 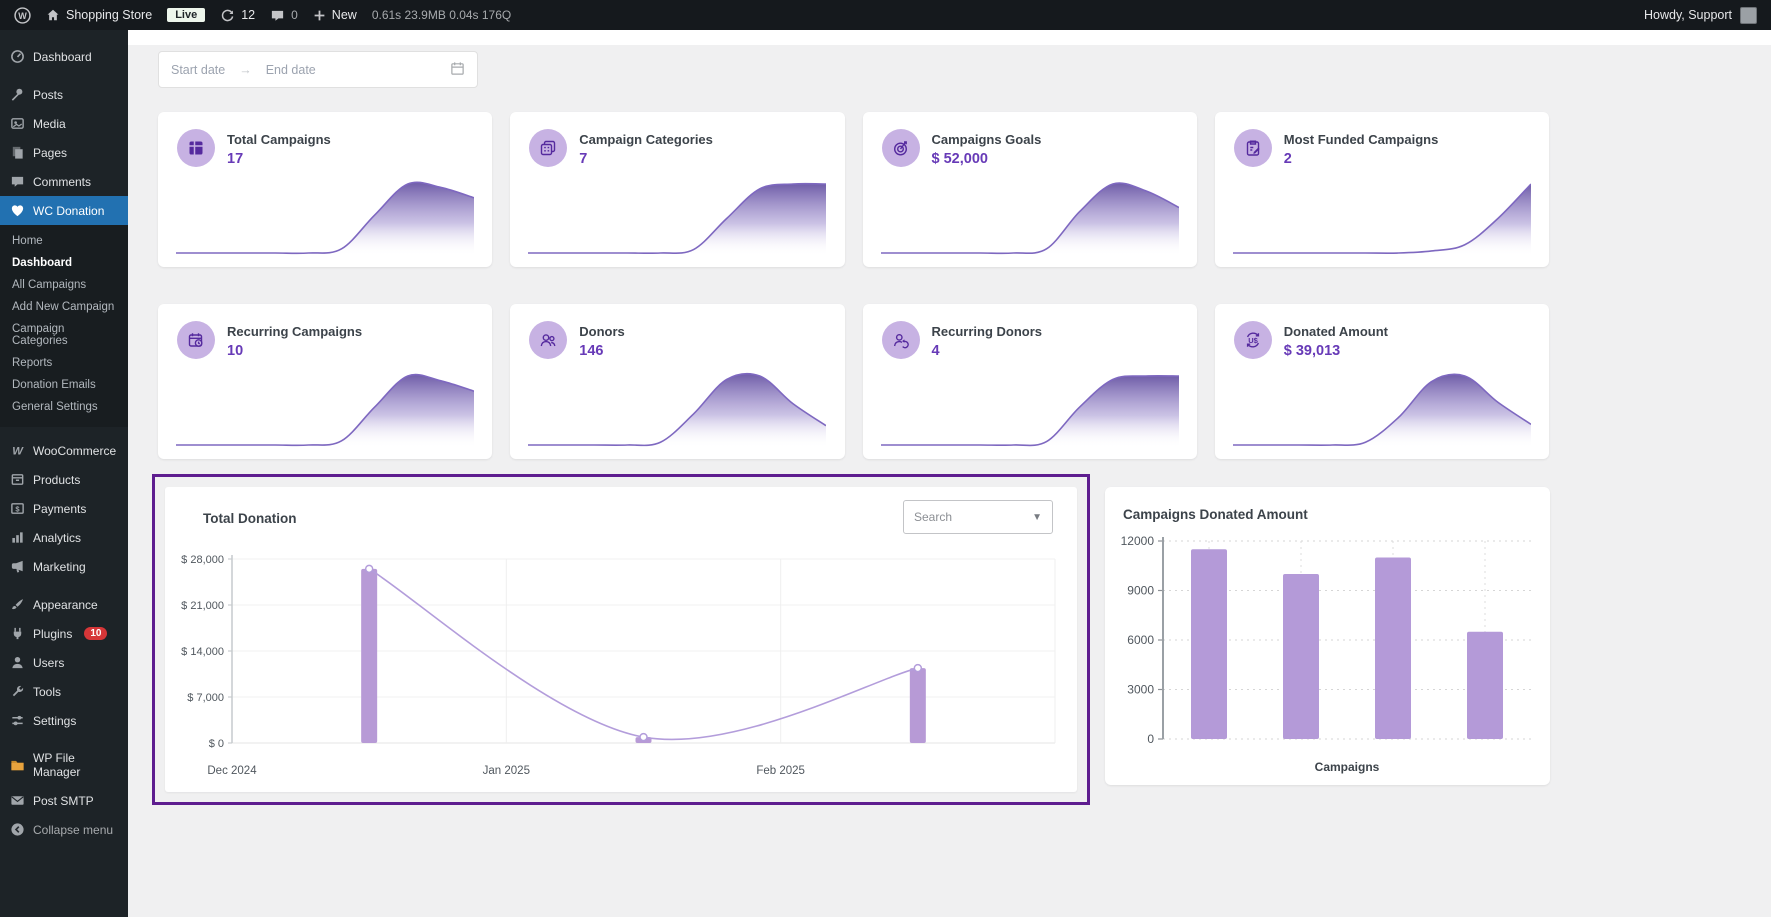 I want to click on total-donation-title: Total Donation, so click(x=250, y=518).